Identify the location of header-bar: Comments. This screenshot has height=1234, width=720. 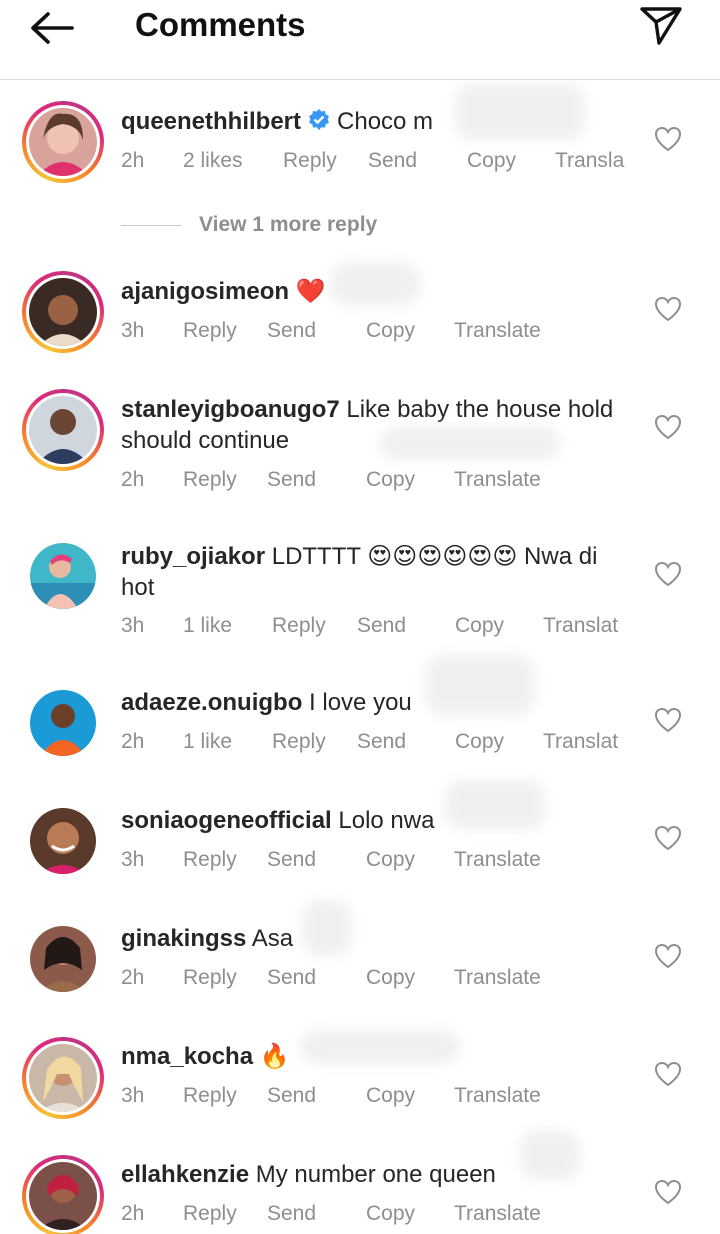
(360, 40).